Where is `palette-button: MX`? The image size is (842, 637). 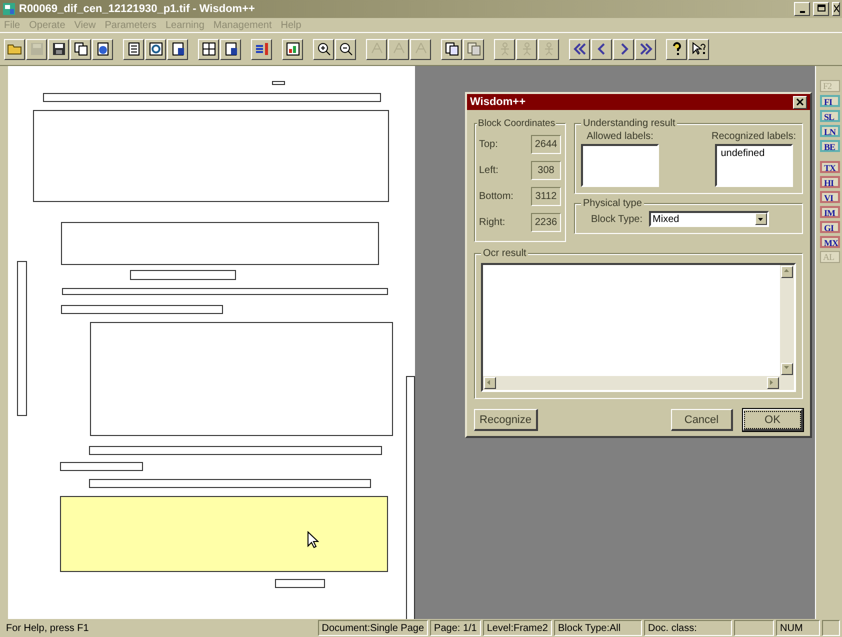
palette-button: MX is located at coordinates (830, 242).